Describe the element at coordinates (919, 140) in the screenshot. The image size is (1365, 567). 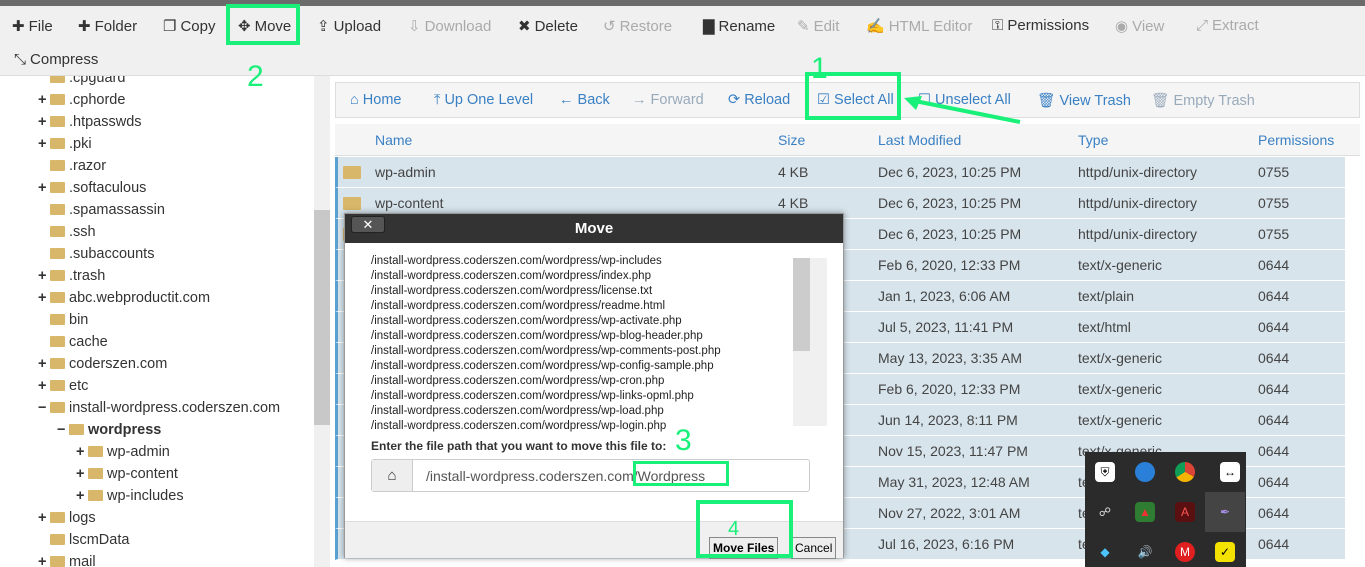
I see `column-header-last-modified: Last Modified` at that location.